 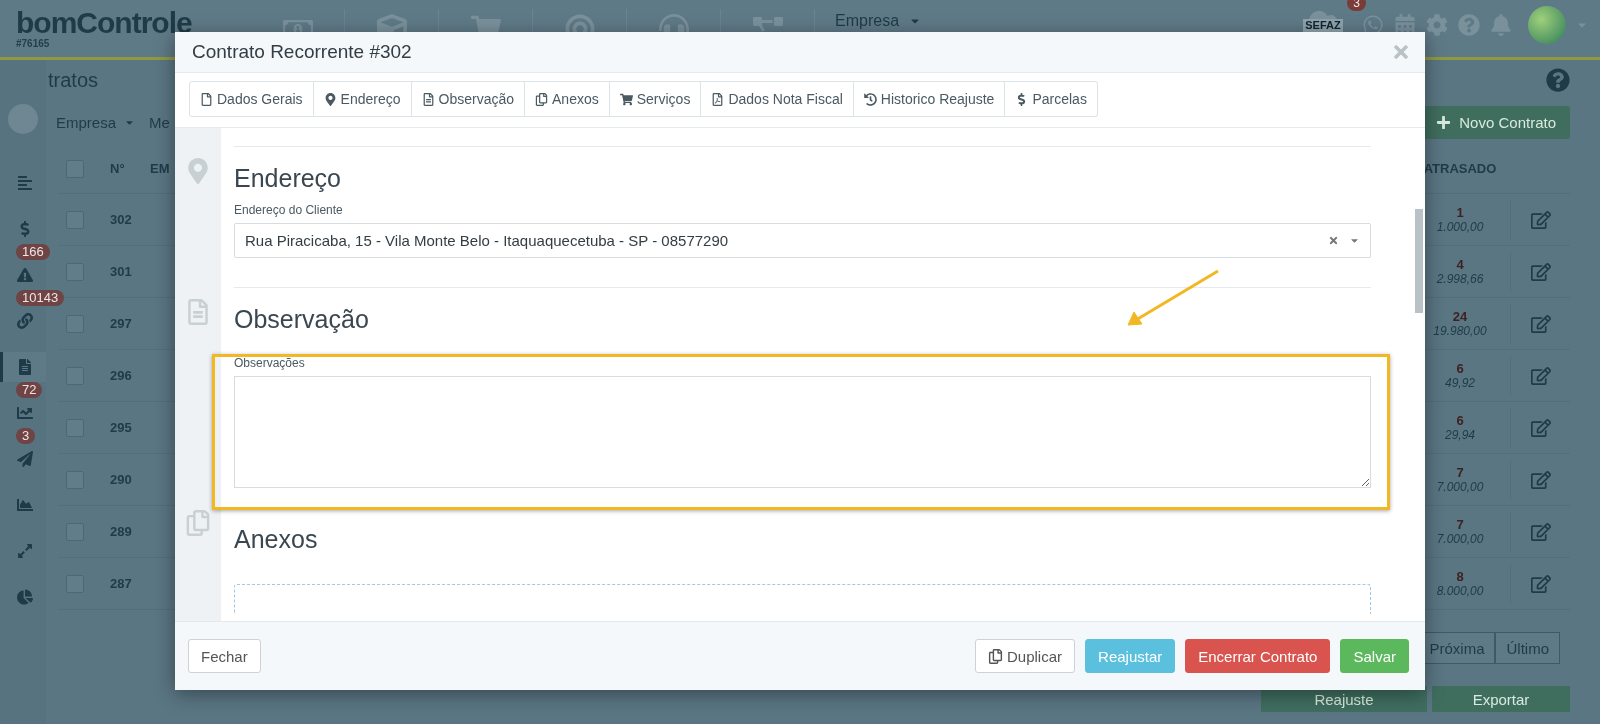 What do you see at coordinates (1460, 227) in the screenshot?
I see `overdue-amount: 1.000,00` at bounding box center [1460, 227].